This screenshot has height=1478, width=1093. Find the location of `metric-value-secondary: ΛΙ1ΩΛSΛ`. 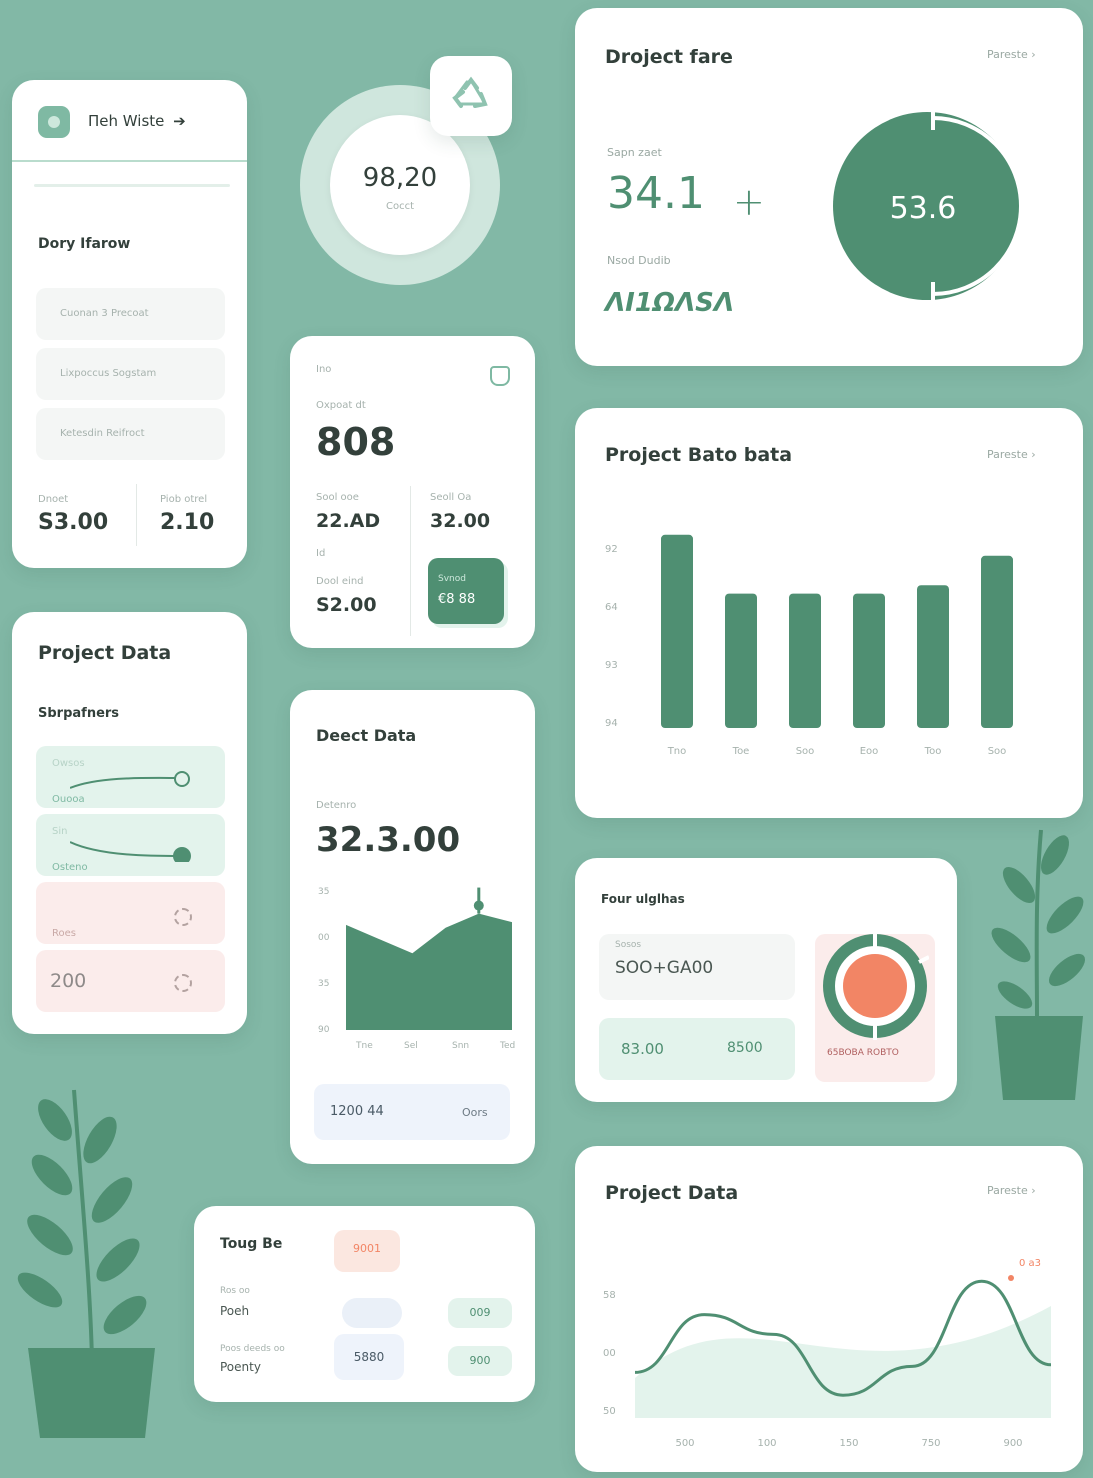

metric-value-secondary: ΛΙ1ΩΛSΛ is located at coordinates (669, 303).